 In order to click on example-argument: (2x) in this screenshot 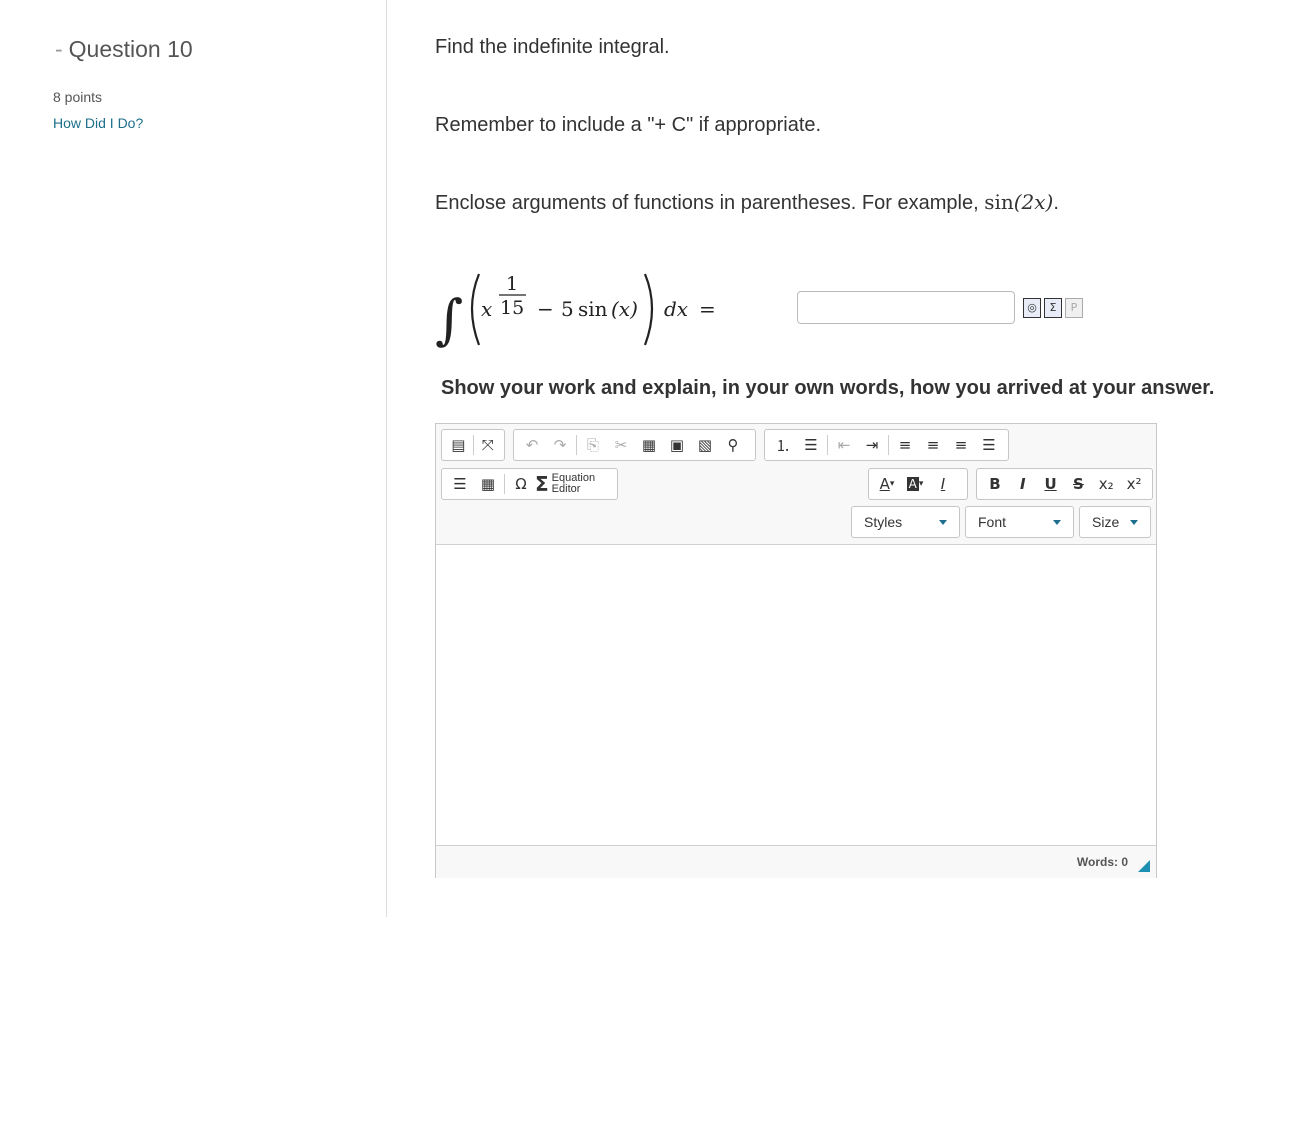, I will do `click(1033, 202)`.